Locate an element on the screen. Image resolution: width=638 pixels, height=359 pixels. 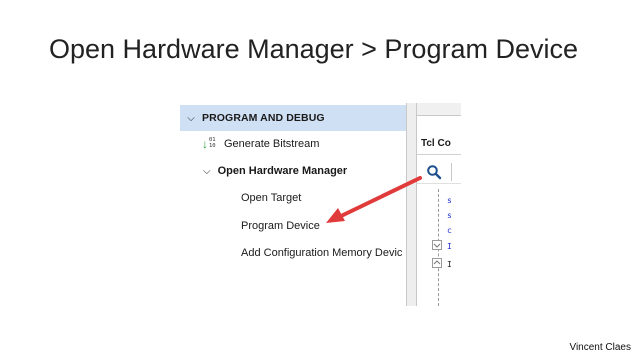
nav-item-label: Add Configuration Memory Devic is located at coordinates (322, 253).